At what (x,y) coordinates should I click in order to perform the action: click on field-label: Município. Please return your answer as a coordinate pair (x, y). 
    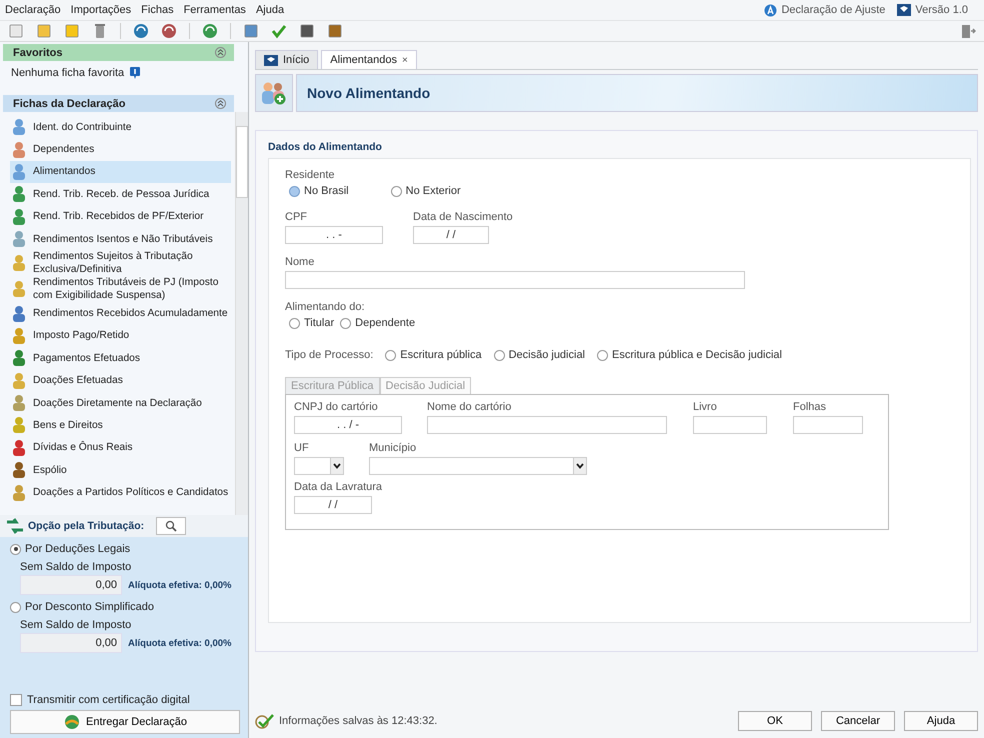
    Looking at the image, I should click on (393, 448).